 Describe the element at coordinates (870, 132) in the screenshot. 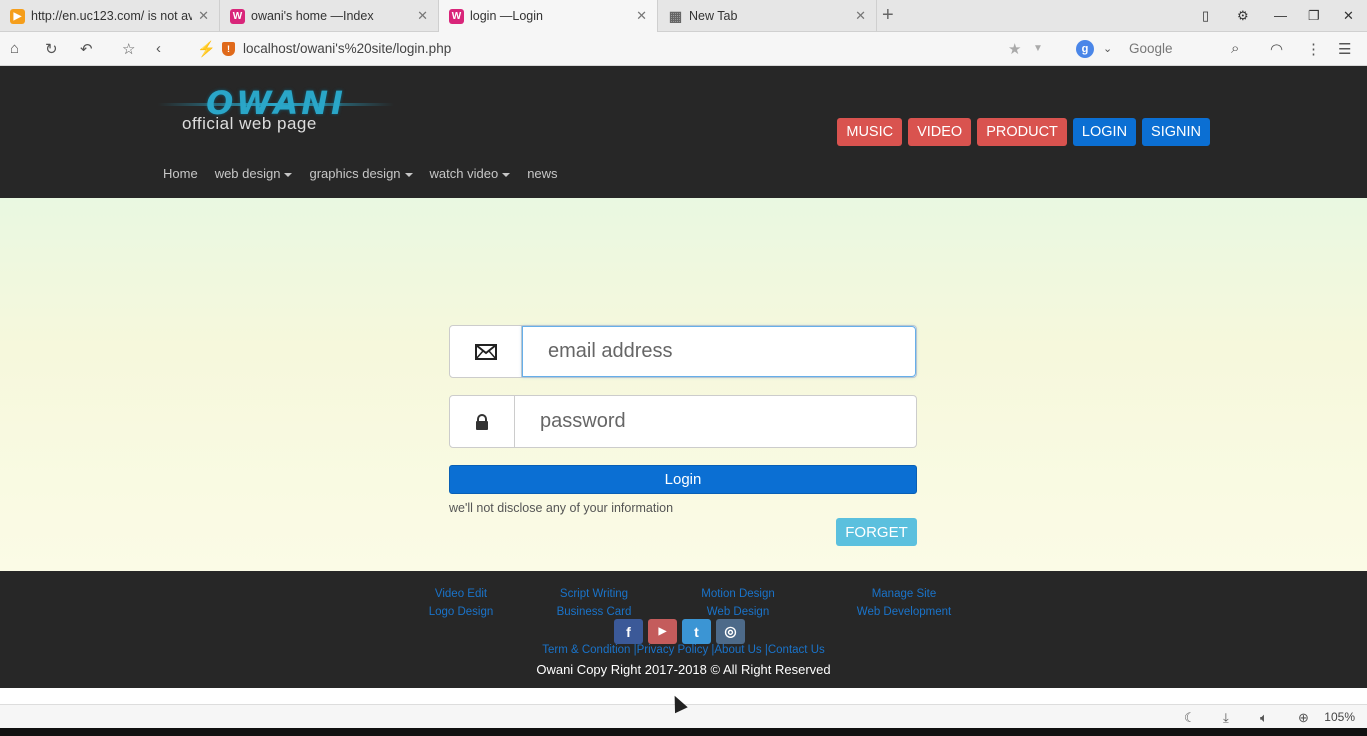

I see `music-button: MUSIC` at that location.